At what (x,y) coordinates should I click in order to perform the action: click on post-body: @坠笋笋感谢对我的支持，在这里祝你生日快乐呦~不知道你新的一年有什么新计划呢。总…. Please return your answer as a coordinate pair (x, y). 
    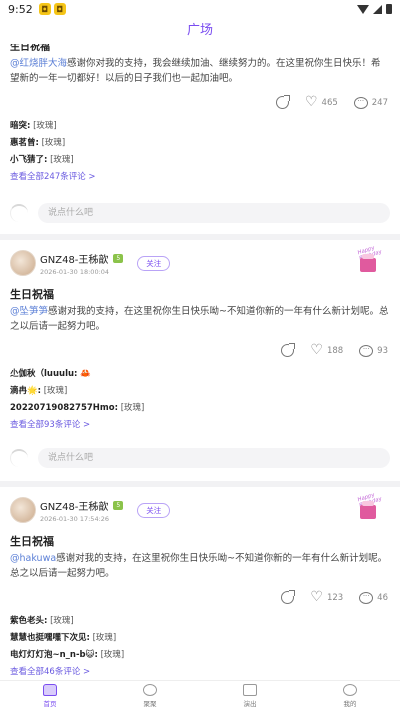
    Looking at the image, I should click on (200, 319).